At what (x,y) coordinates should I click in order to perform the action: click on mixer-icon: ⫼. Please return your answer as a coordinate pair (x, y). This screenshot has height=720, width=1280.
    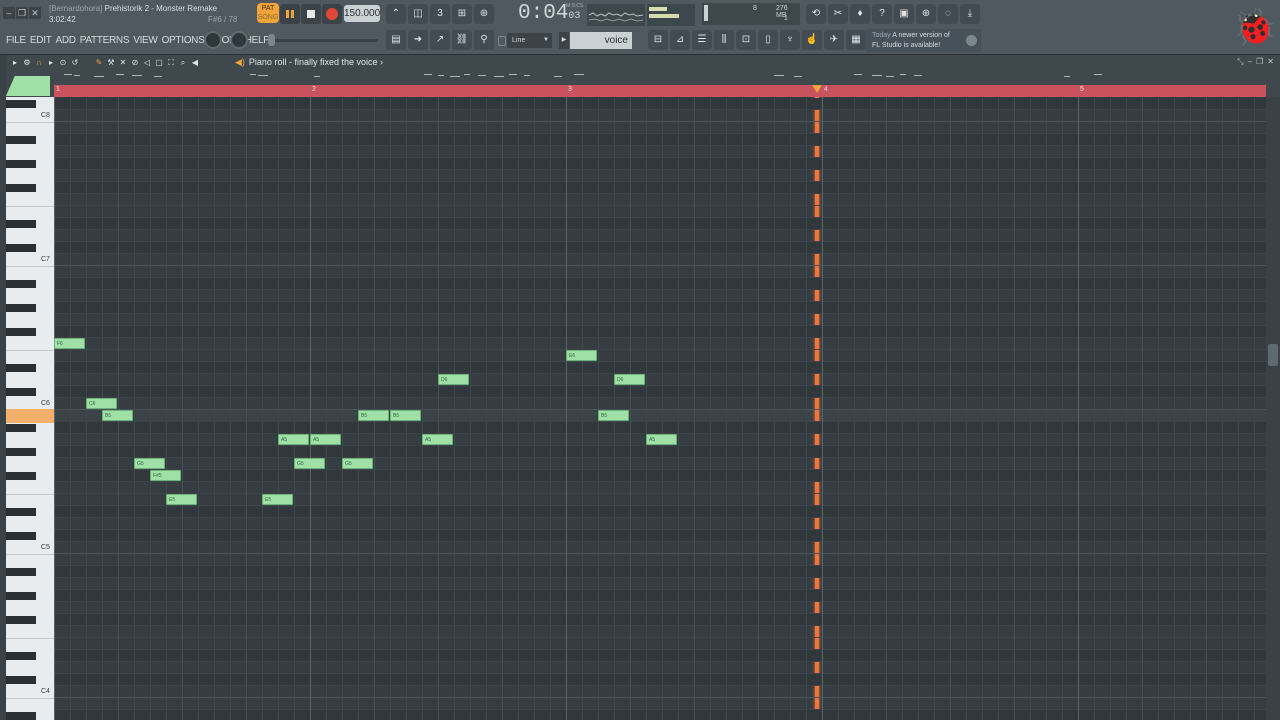
    Looking at the image, I should click on (724, 40).